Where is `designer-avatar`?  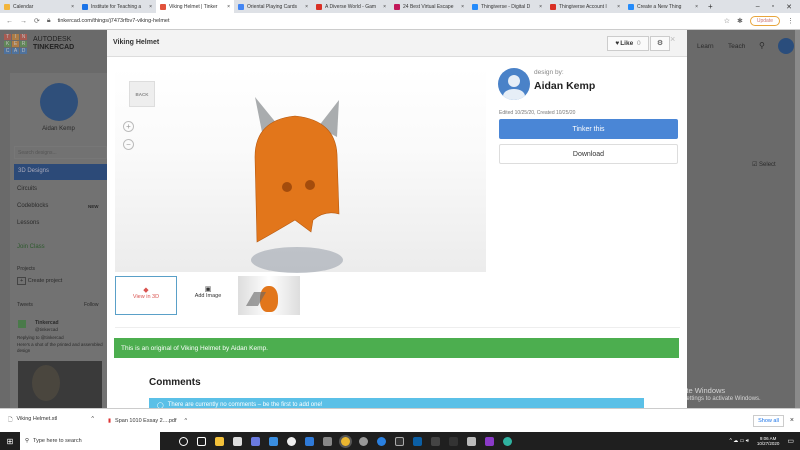
designer-avatar is located at coordinates (514, 84).